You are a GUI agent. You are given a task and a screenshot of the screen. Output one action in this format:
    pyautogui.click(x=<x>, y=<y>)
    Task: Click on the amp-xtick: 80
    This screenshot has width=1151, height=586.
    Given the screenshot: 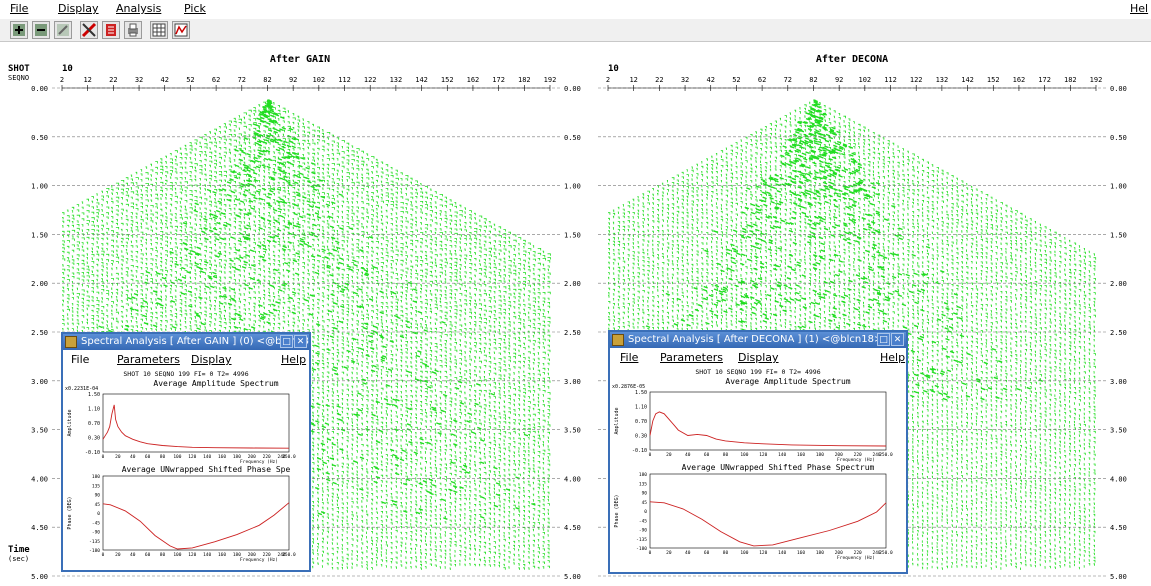 What is the action you would take?
    pyautogui.click(x=163, y=457)
    